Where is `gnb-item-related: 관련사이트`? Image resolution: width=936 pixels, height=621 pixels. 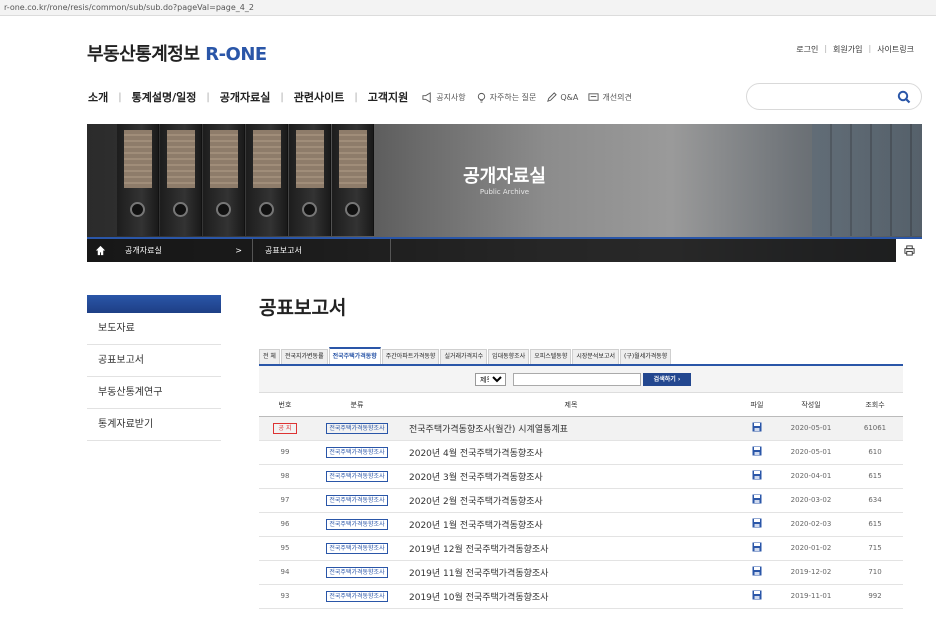
gnb-item-related: 관련사이트 is located at coordinates (319, 97).